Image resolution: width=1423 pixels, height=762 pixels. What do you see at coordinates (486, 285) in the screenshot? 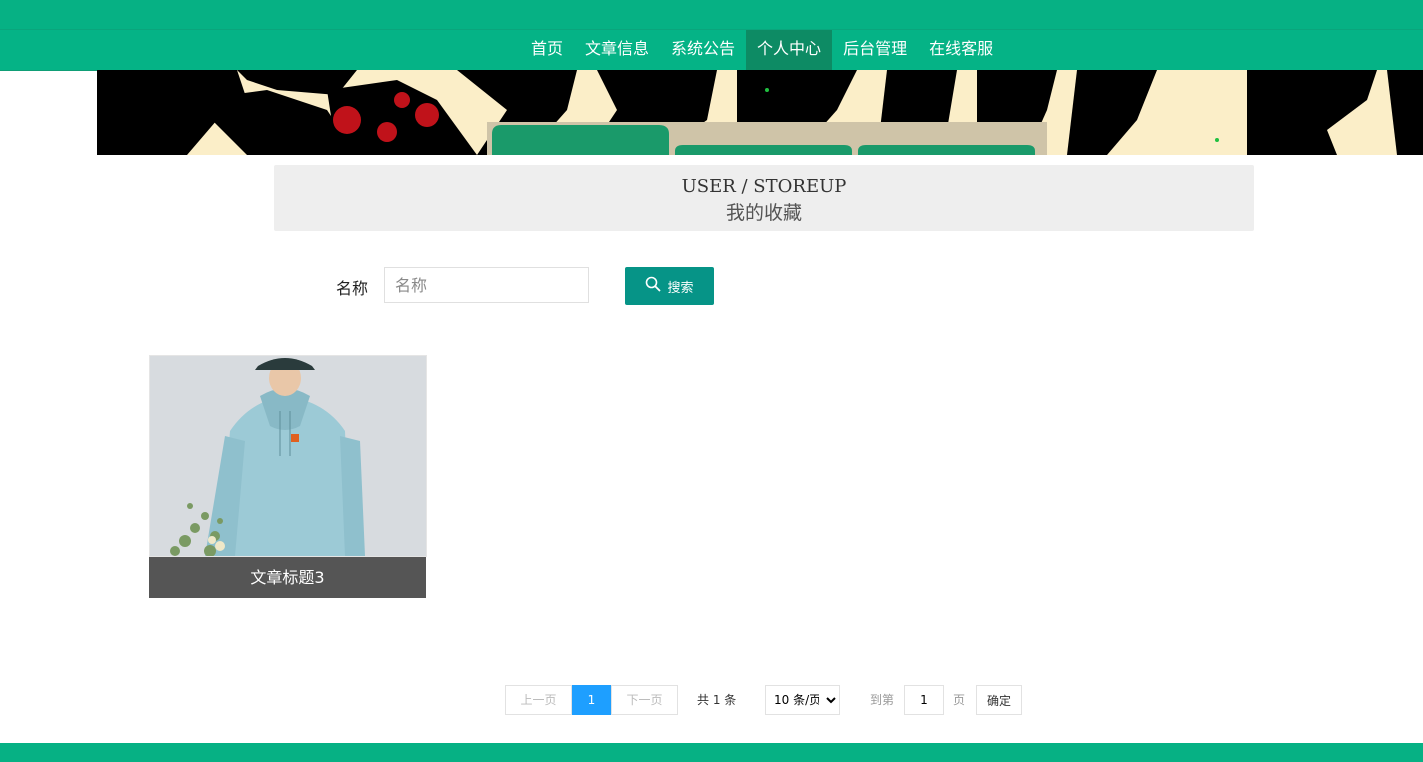
I see `search-input` at bounding box center [486, 285].